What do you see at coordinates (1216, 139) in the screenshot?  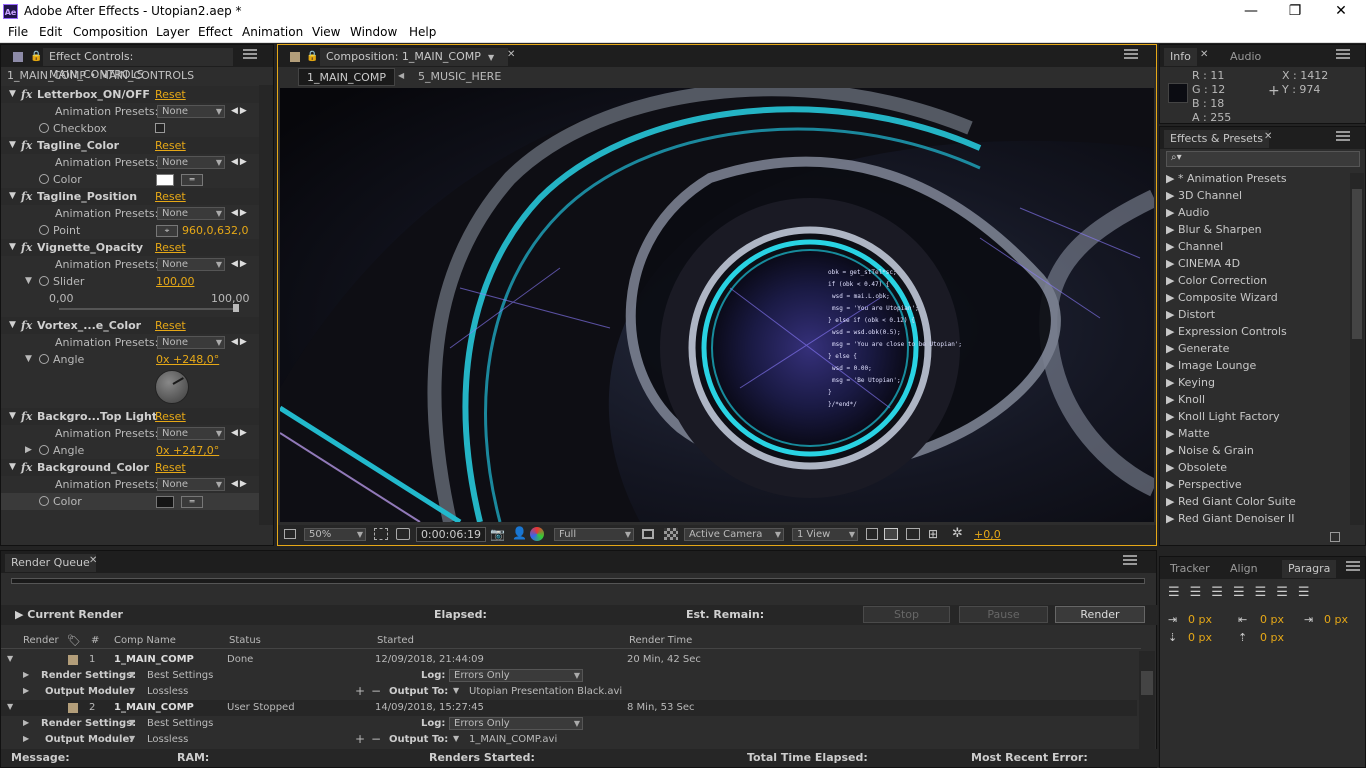 I see `tab-effects-presets: Effects & Presets` at bounding box center [1216, 139].